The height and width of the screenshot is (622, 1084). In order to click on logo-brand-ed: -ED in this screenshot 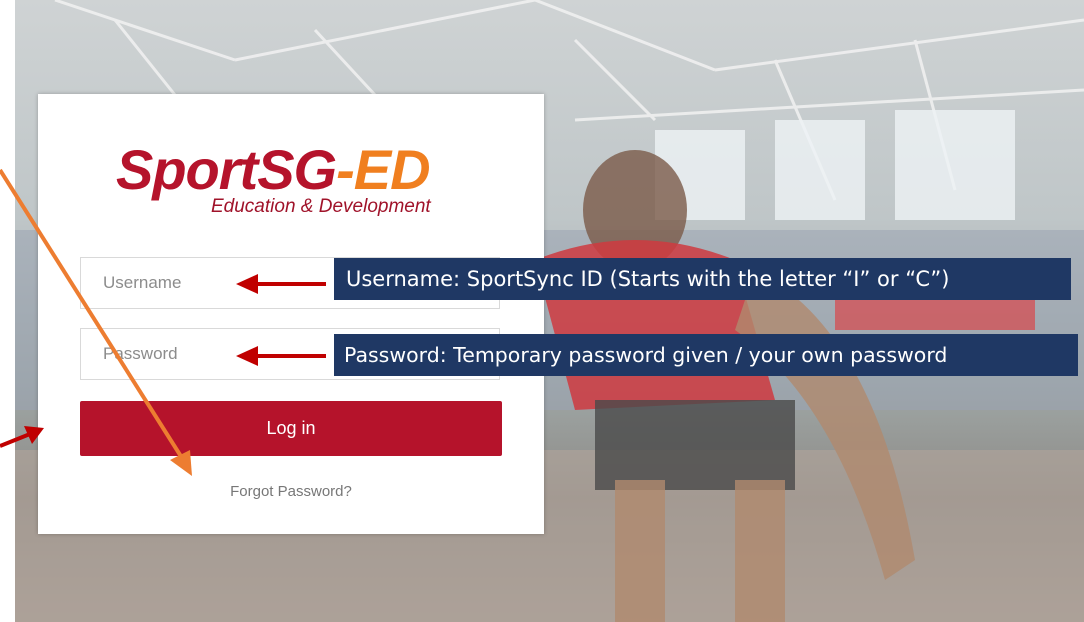, I will do `click(383, 169)`.